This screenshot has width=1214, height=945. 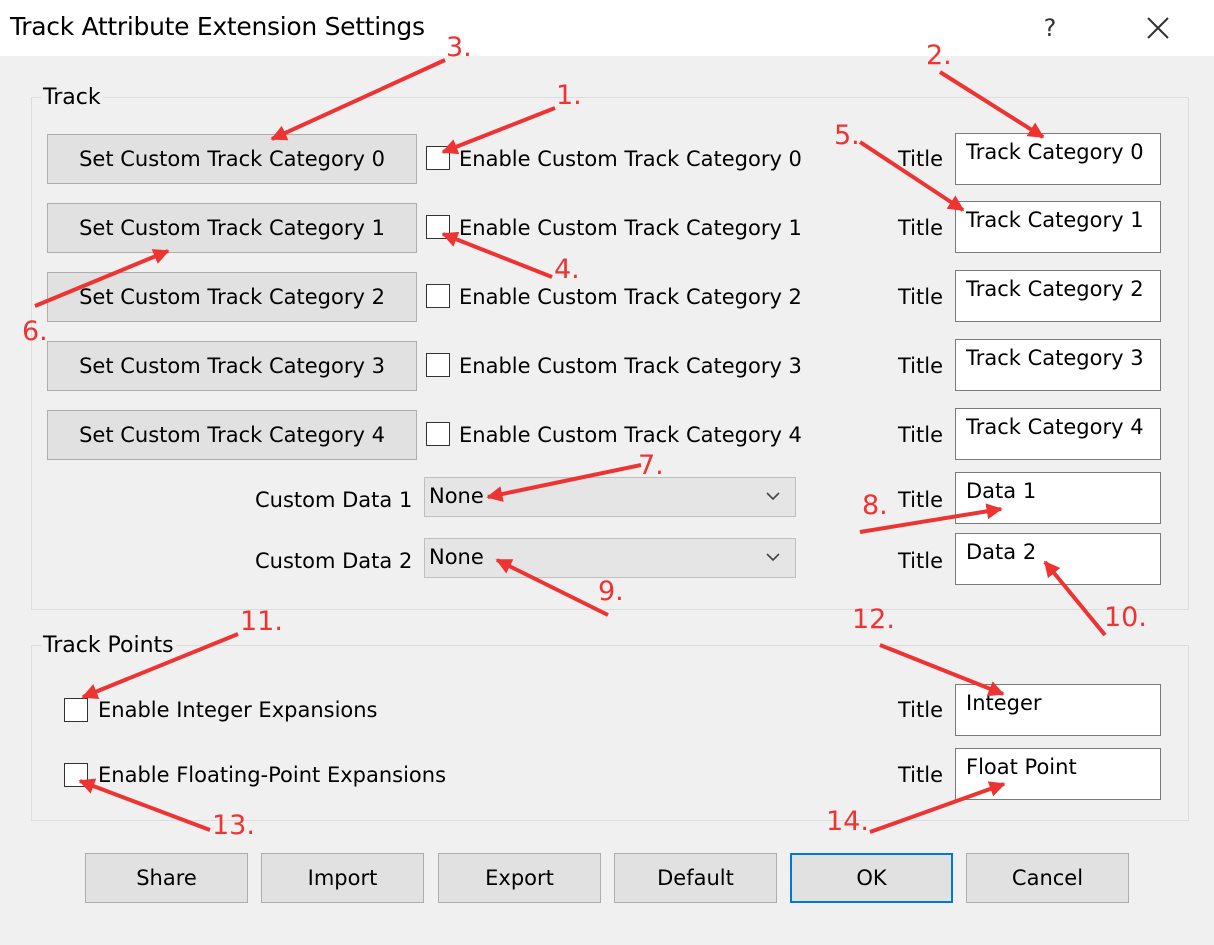 What do you see at coordinates (610, 497) in the screenshot?
I see `custom-data-1-dropdown: None` at bounding box center [610, 497].